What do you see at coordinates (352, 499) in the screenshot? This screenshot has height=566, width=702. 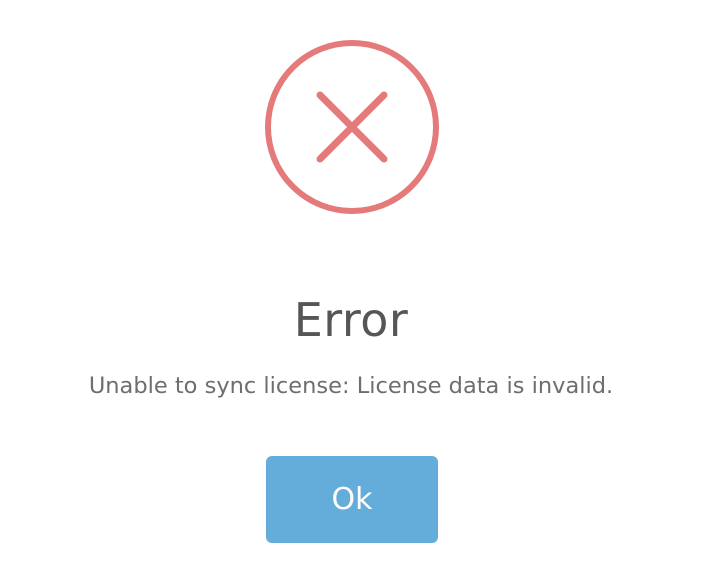 I see `ok-button: Ok` at bounding box center [352, 499].